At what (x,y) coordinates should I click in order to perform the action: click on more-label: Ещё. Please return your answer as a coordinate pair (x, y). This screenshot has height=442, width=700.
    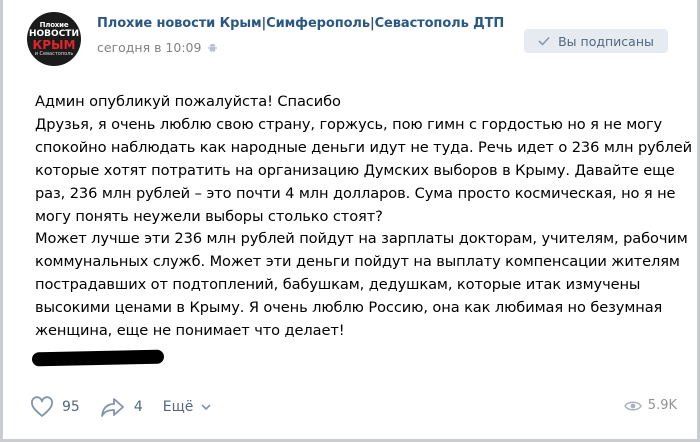
    Looking at the image, I should click on (178, 407).